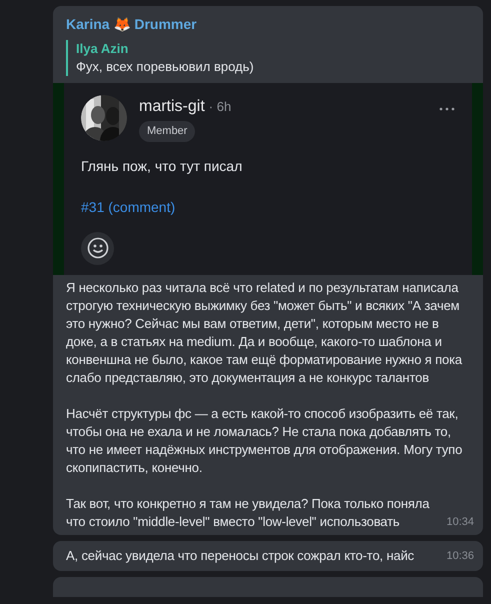 This screenshot has height=604, width=491. What do you see at coordinates (103, 49) in the screenshot?
I see `reply-author: Ilya Azin` at bounding box center [103, 49].